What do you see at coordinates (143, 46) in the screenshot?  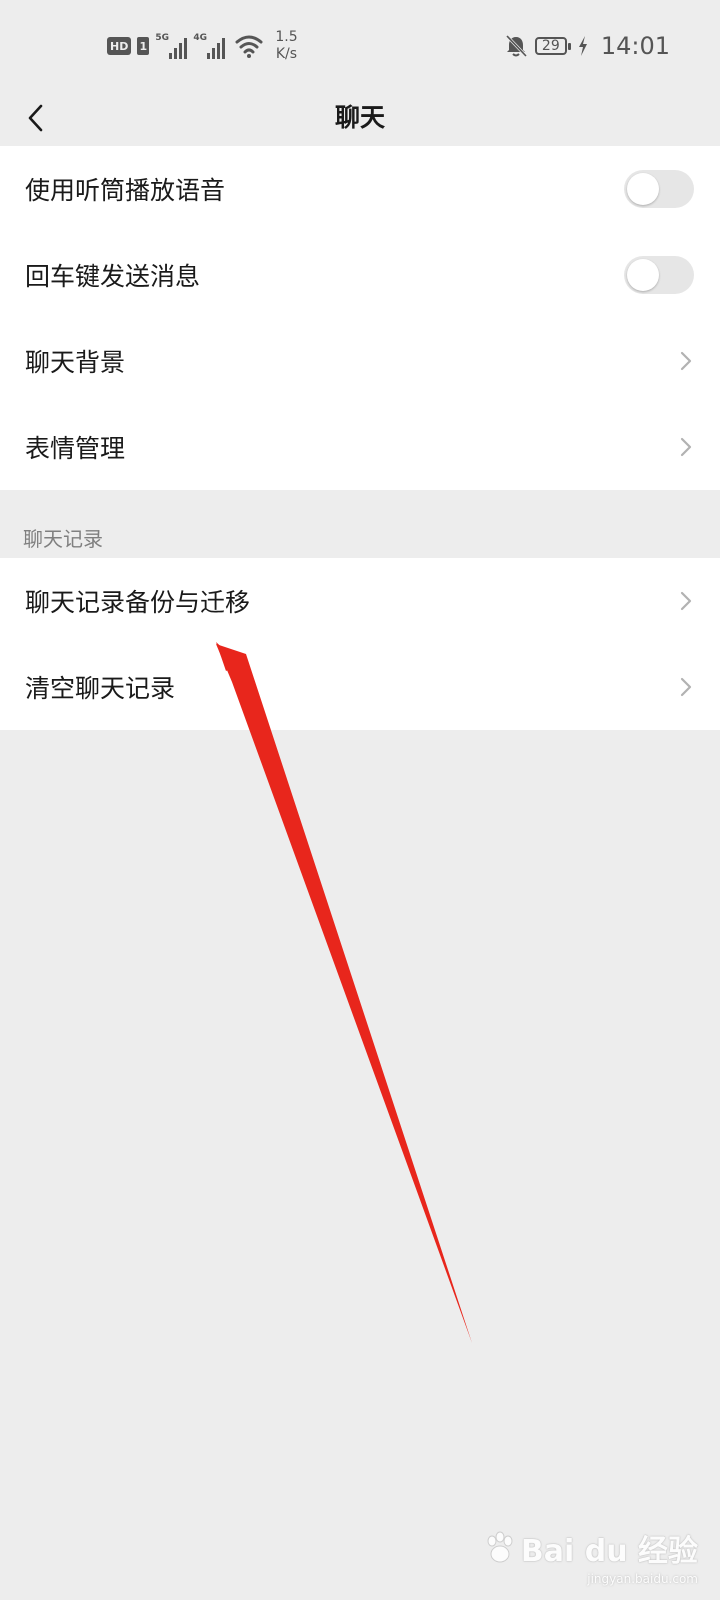 I see `sim-badge: 1` at bounding box center [143, 46].